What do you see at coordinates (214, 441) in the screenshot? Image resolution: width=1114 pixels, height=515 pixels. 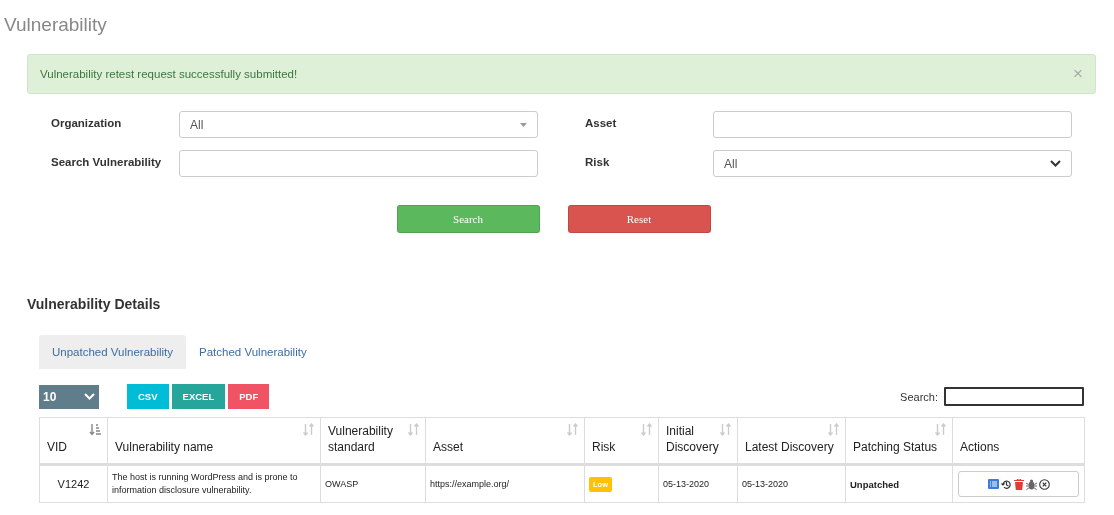 I see `column-header: Vulnerability name` at bounding box center [214, 441].